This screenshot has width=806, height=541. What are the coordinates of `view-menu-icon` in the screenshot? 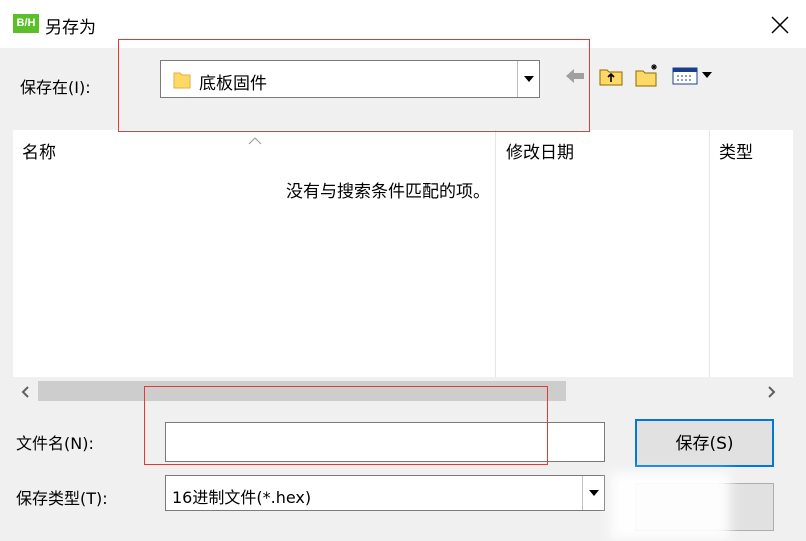 It's located at (694, 76).